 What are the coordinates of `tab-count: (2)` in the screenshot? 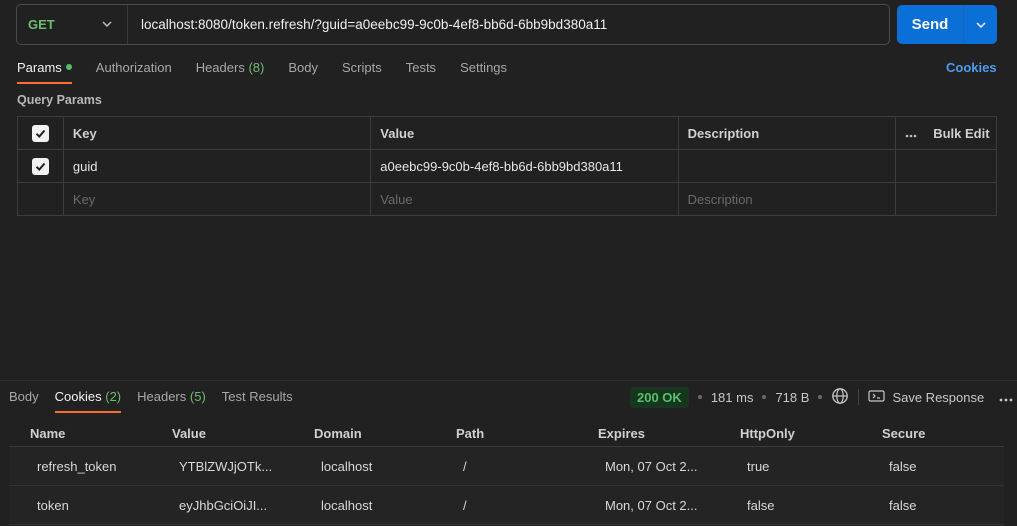 It's located at (113, 396).